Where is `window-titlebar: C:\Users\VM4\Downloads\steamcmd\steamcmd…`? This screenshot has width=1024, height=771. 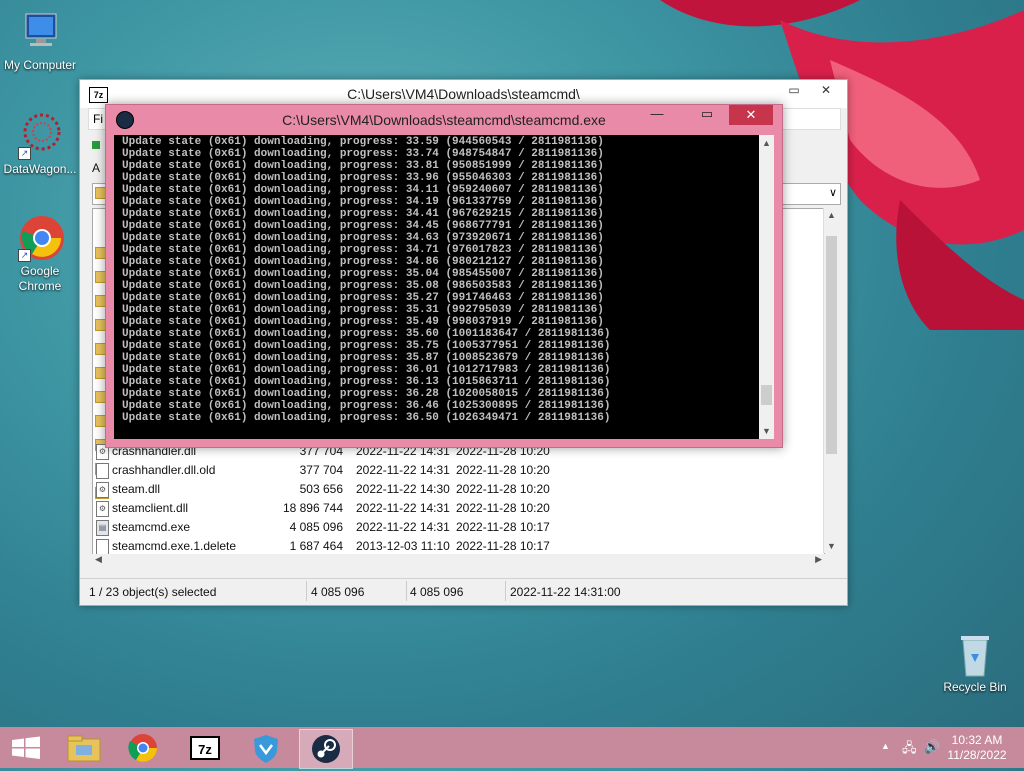 window-titlebar: C:\Users\VM4\Downloads\steamcmd\steamcmd… is located at coordinates (444, 119).